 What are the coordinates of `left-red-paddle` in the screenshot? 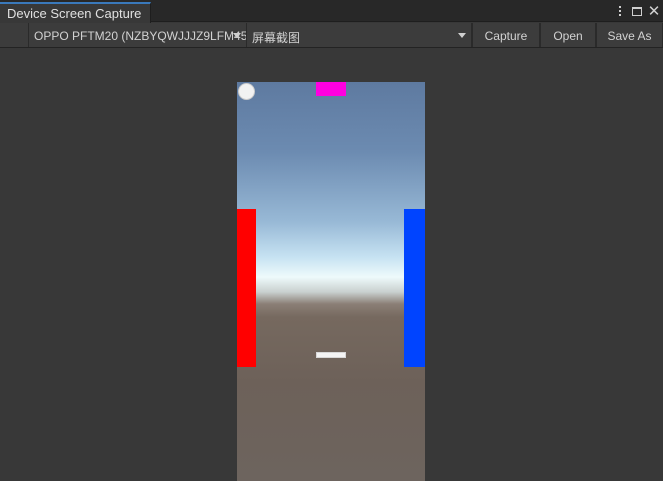 It's located at (246, 288).